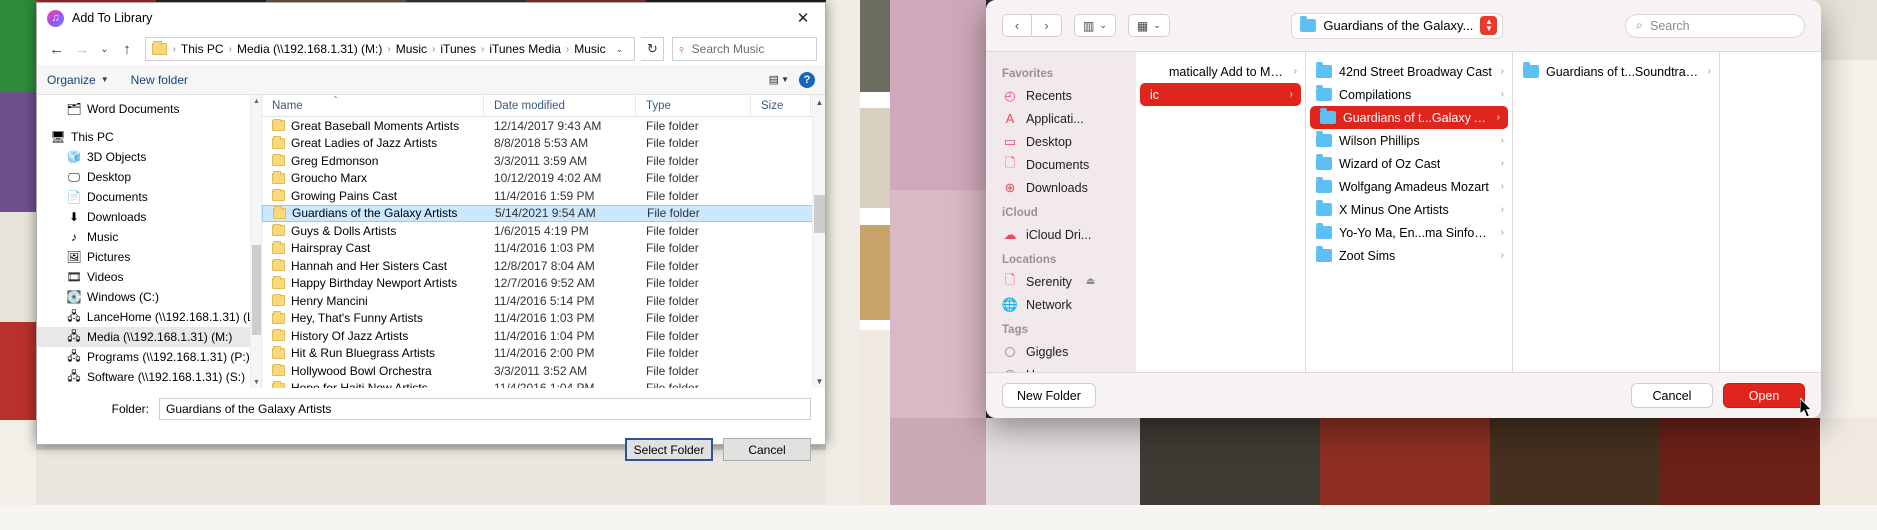 The image size is (1877, 530). I want to click on list-item: Guardians of t...Soundtrack) ›, so click(1616, 71).